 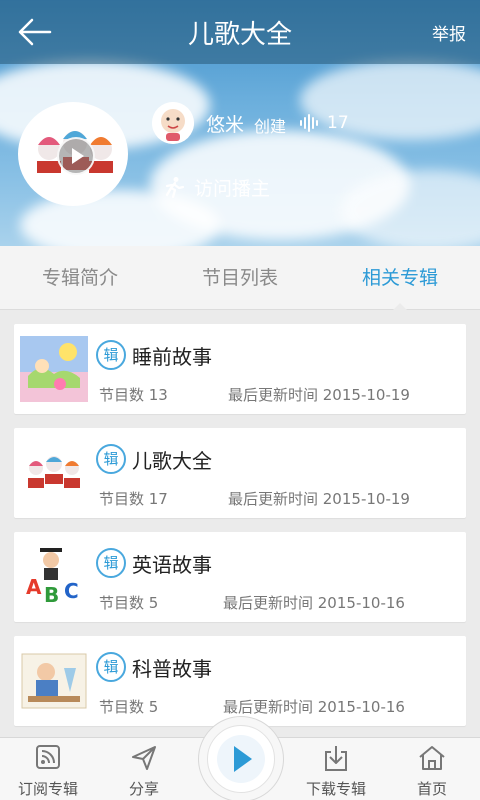 I want to click on home-label: 首页, so click(x=431, y=789).